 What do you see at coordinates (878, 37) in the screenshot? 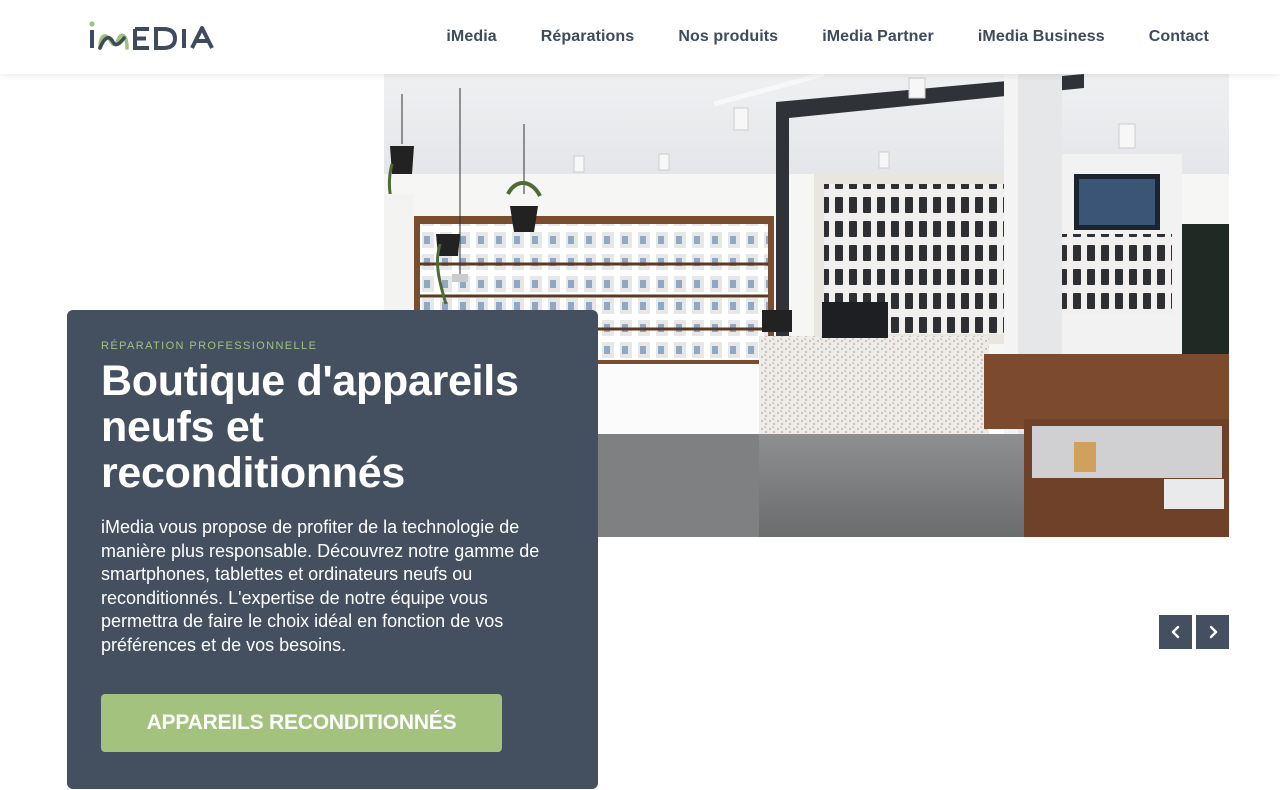
I see `nav-item-imedia-partner: iMedia Partner` at bounding box center [878, 37].